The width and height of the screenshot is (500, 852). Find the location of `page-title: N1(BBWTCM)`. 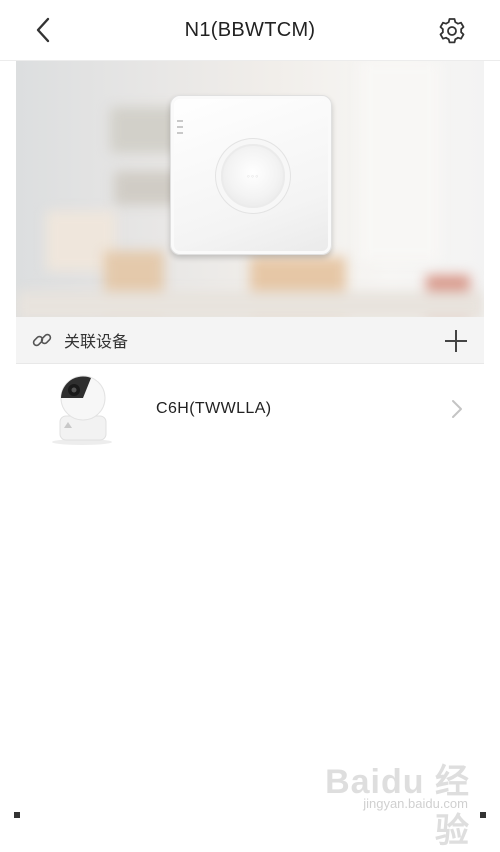

page-title: N1(BBWTCM) is located at coordinates (250, 29).